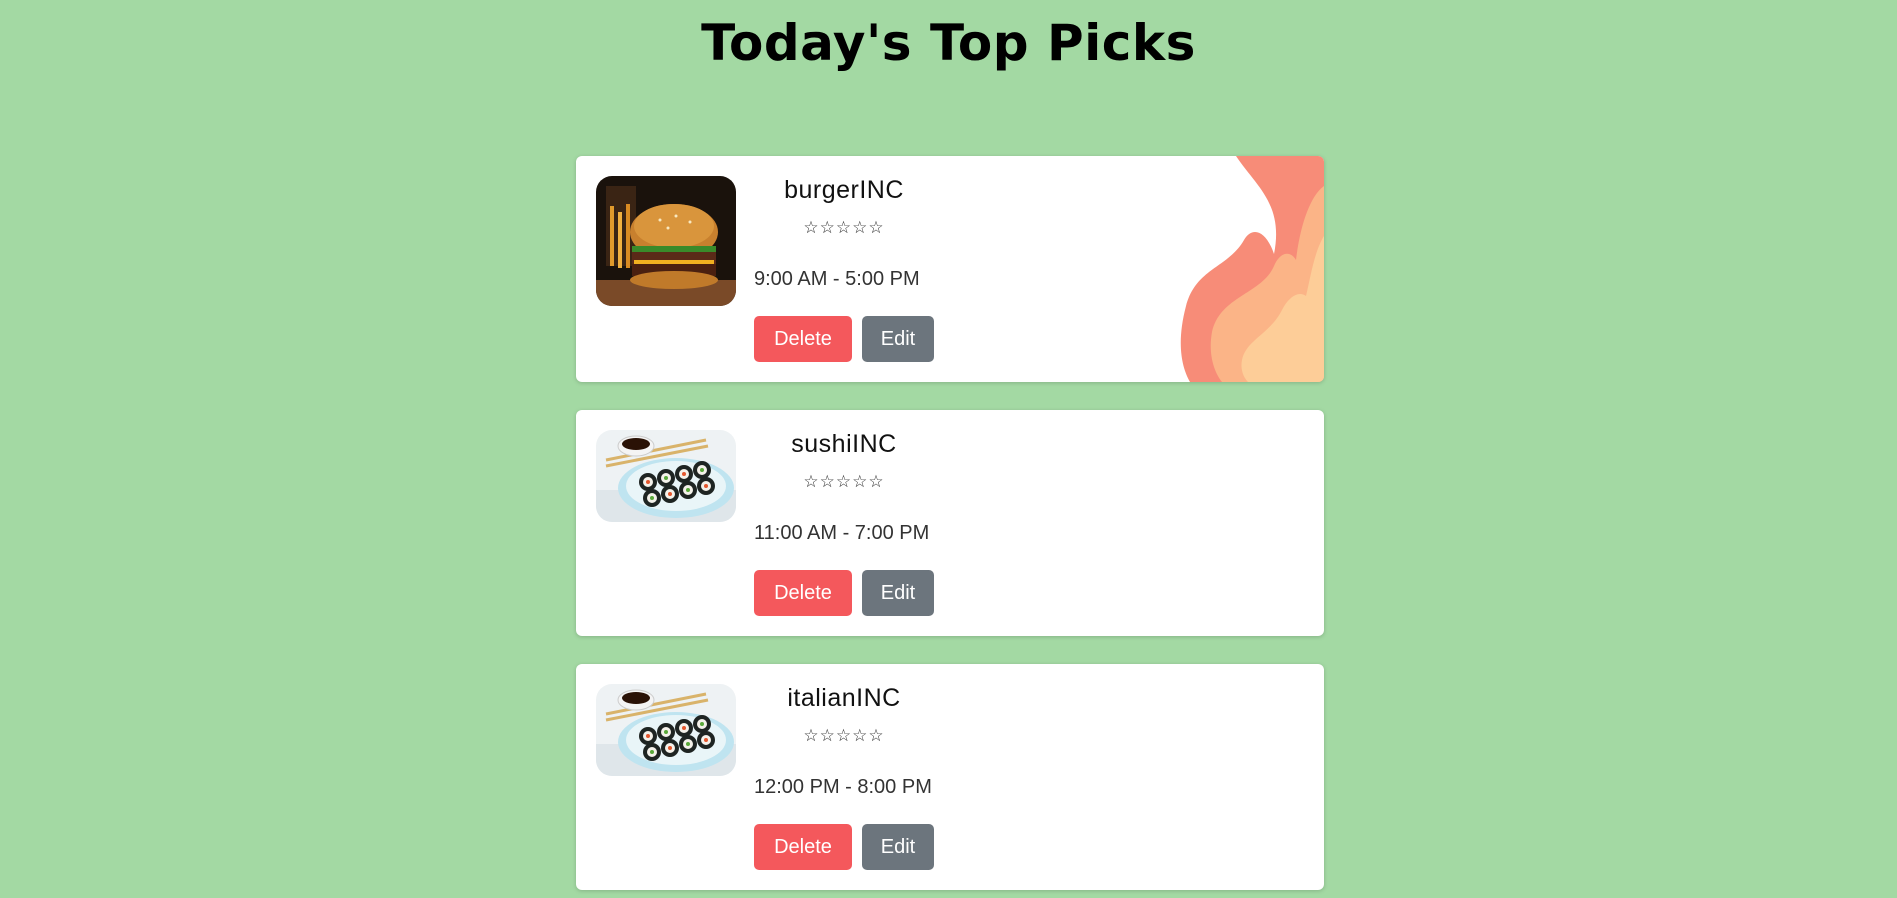 The height and width of the screenshot is (898, 1897). Describe the element at coordinates (844, 190) in the screenshot. I see `restaurant-name: burgerINC` at that location.